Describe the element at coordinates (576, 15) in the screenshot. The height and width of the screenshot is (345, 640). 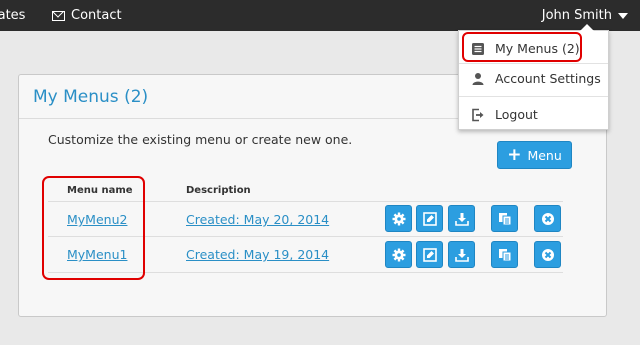
I see `user-name: John Smith` at that location.